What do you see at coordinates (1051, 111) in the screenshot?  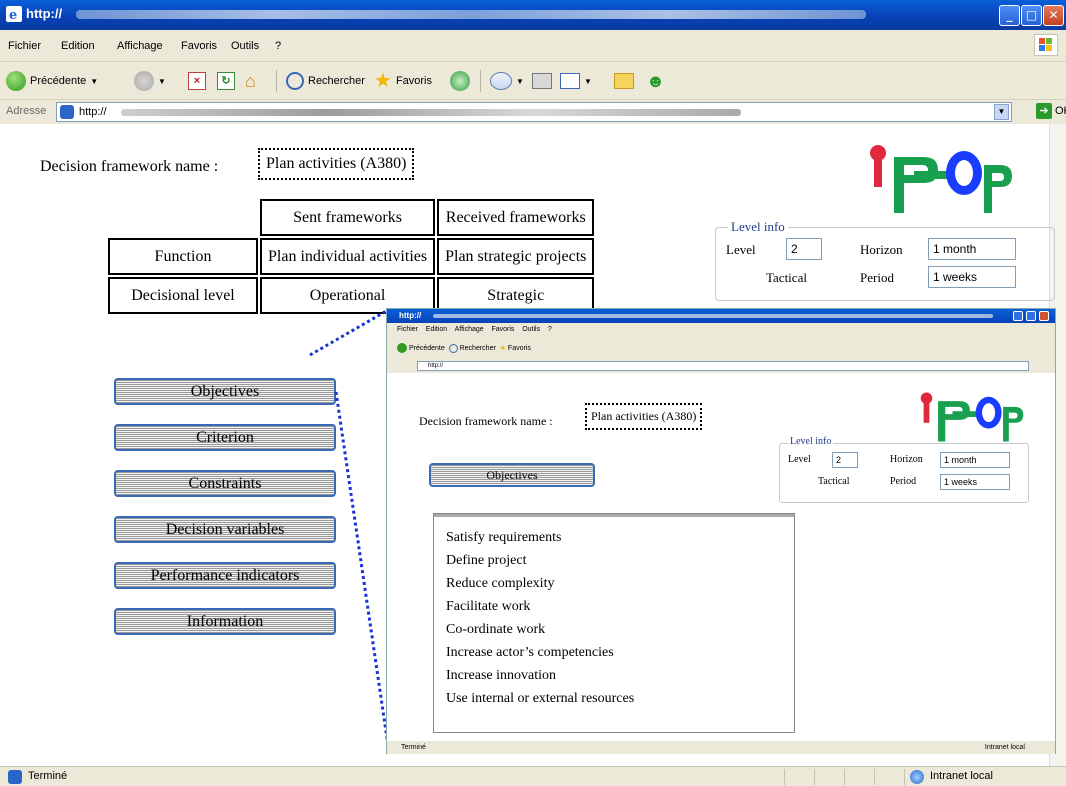 I see `go-button: ➔ OK` at bounding box center [1051, 111].